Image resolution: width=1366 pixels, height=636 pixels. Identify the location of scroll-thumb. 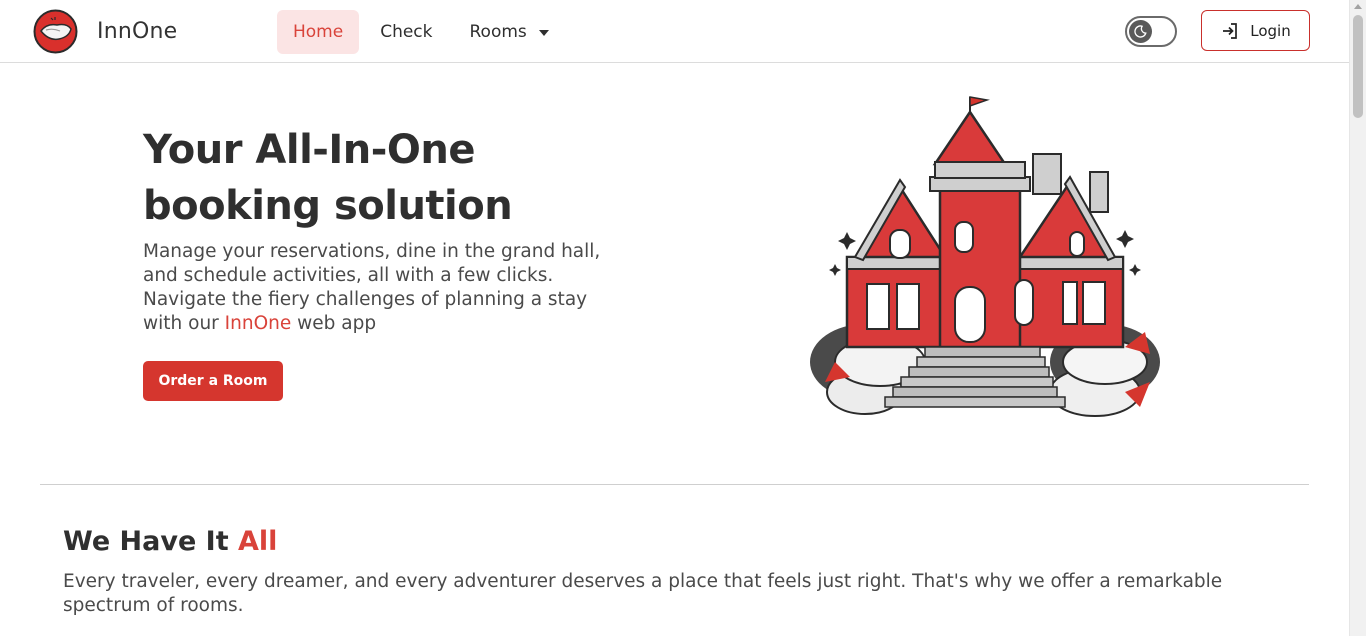
(1358, 66).